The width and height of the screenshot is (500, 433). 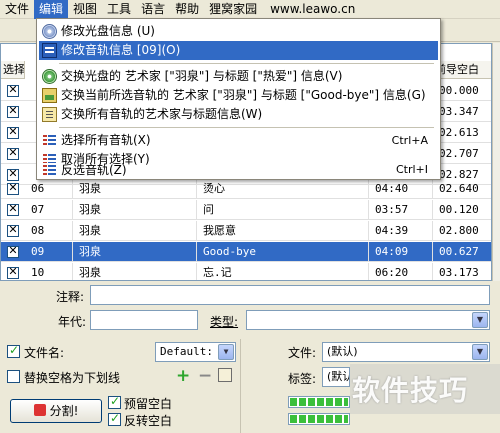 I want to click on time-cell: 06:20, so click(x=401, y=271).